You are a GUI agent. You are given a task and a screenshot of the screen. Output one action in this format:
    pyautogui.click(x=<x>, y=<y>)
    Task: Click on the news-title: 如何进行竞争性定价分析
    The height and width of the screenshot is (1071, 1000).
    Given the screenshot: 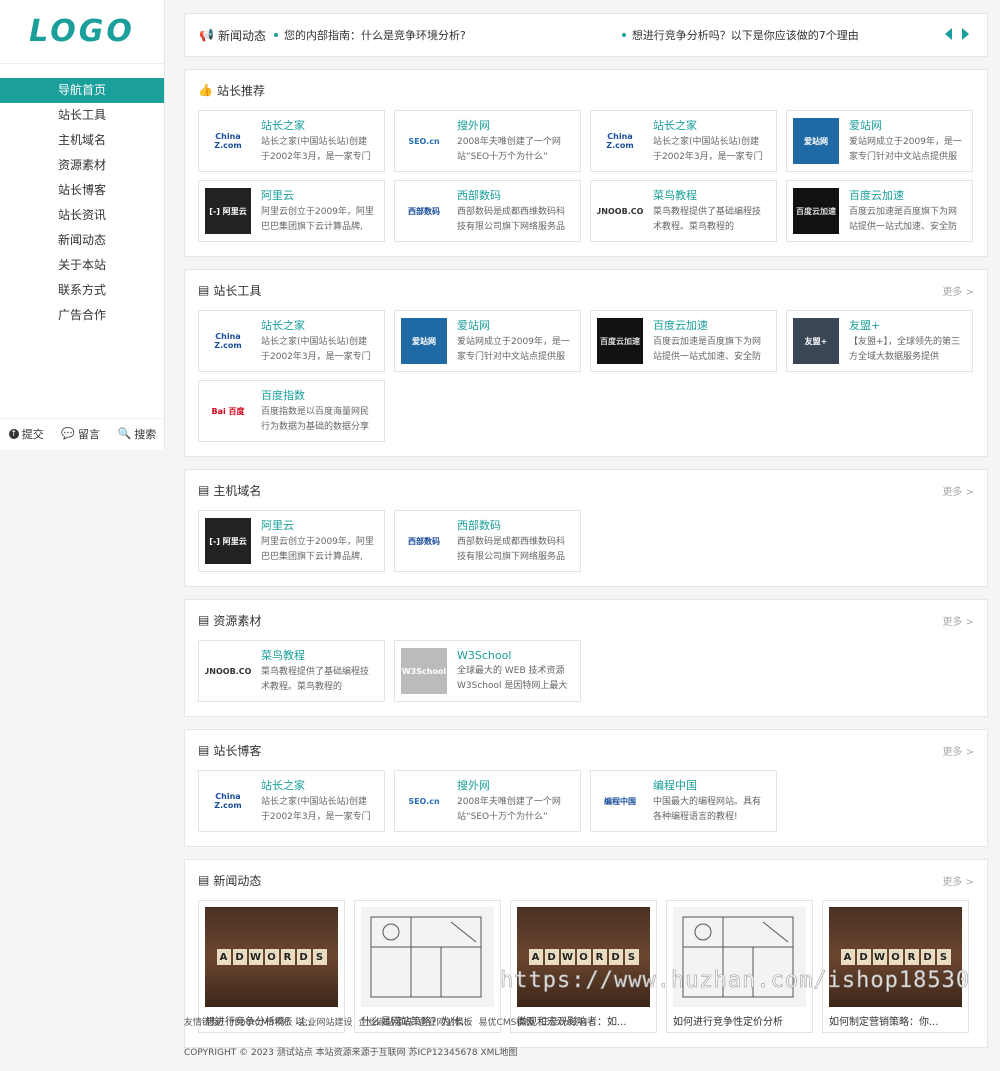 What is the action you would take?
    pyautogui.click(x=739, y=1020)
    